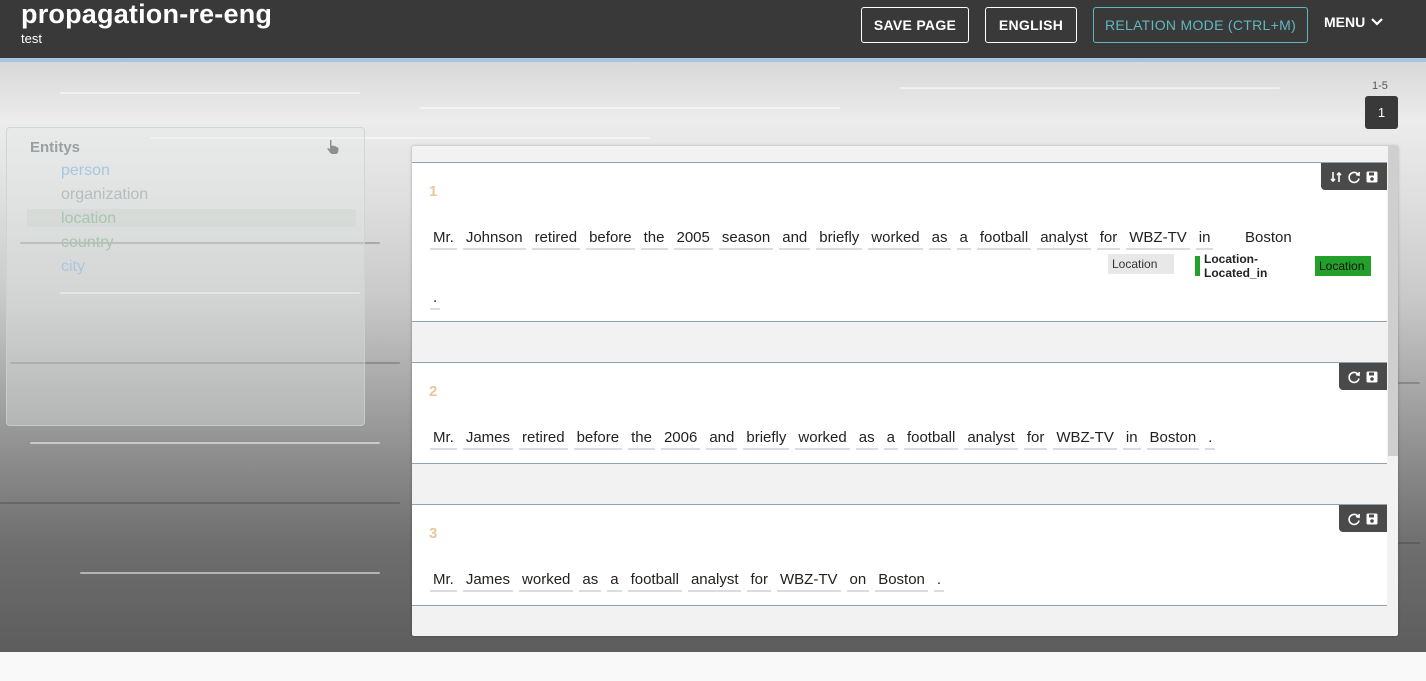 The image size is (1426, 681). I want to click on page-button-current: 1, so click(1381, 112).